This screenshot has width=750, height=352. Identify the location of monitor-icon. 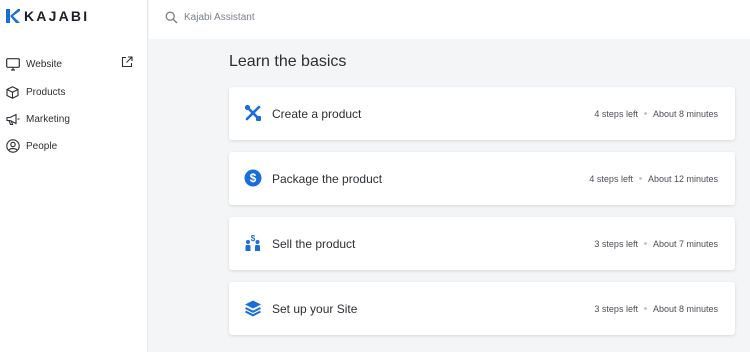
(12, 64).